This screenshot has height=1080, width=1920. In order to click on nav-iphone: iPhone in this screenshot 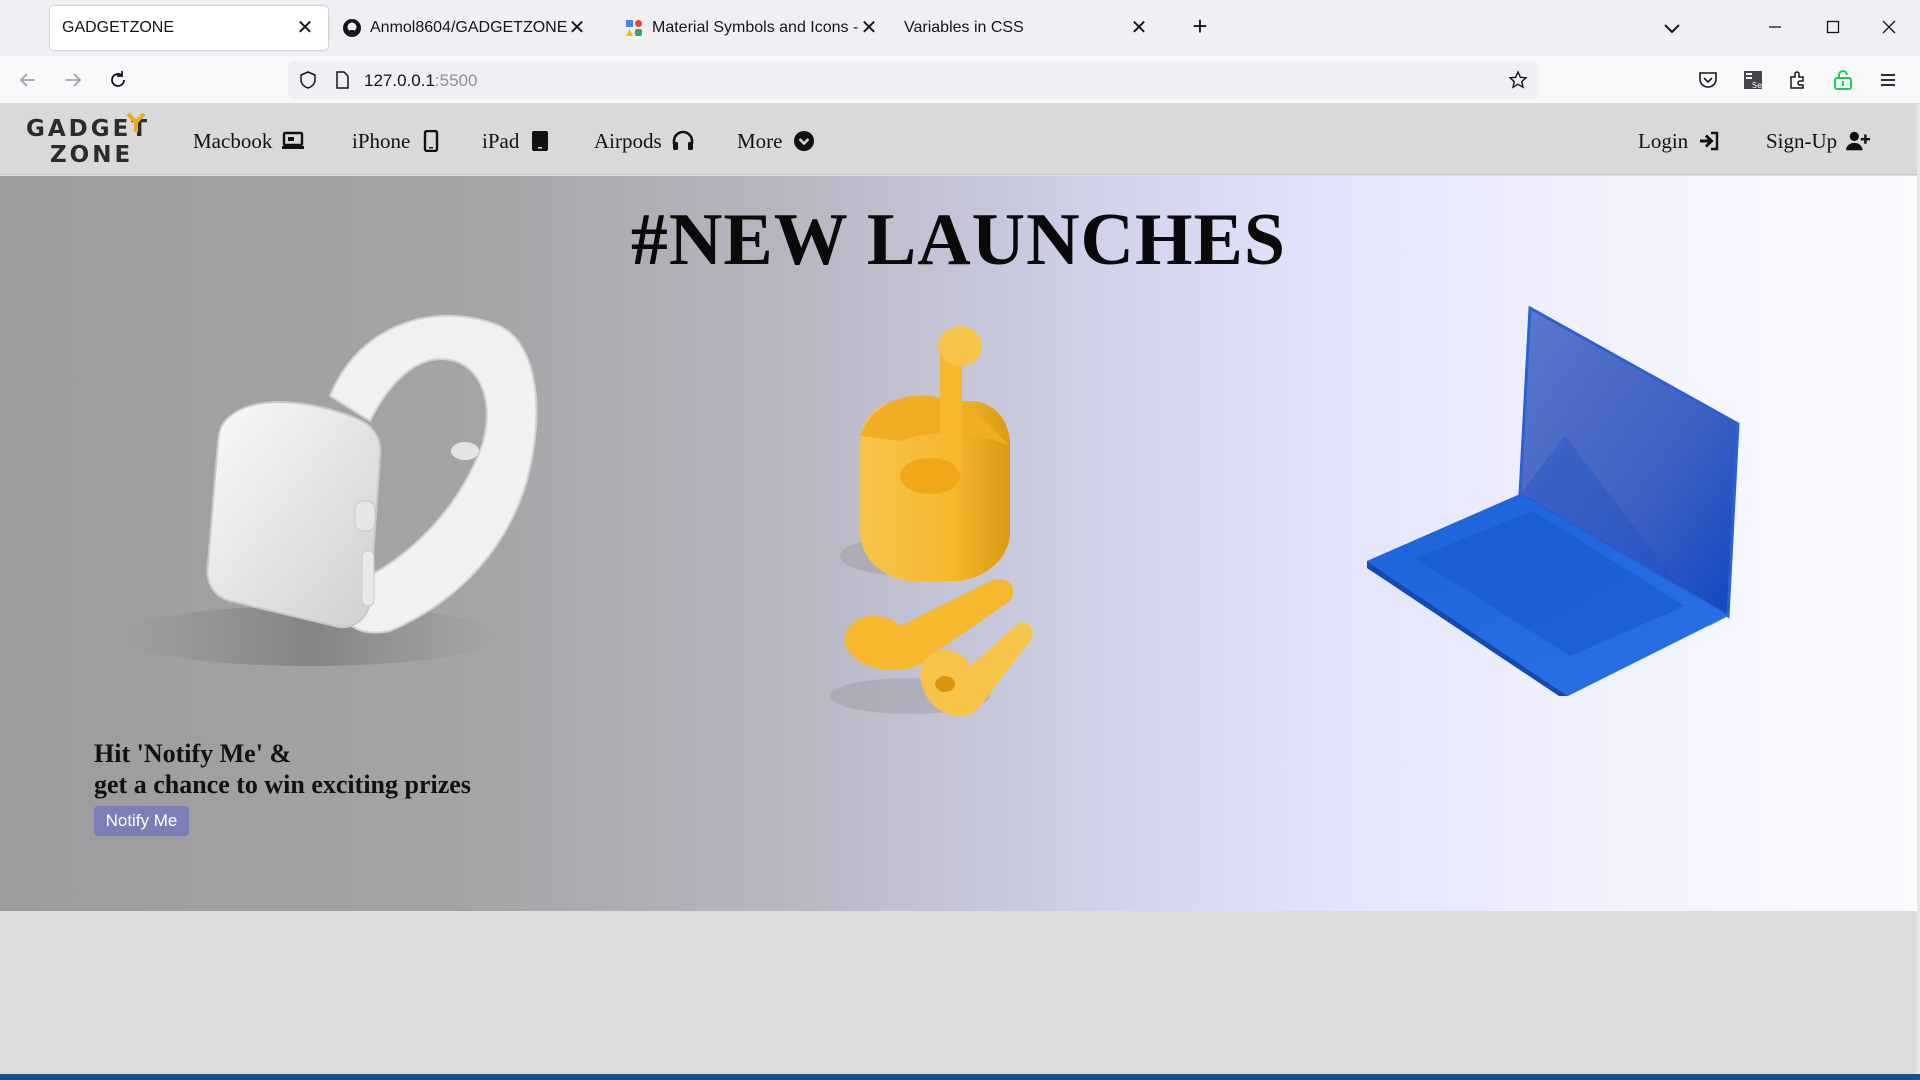, I will do `click(397, 141)`.